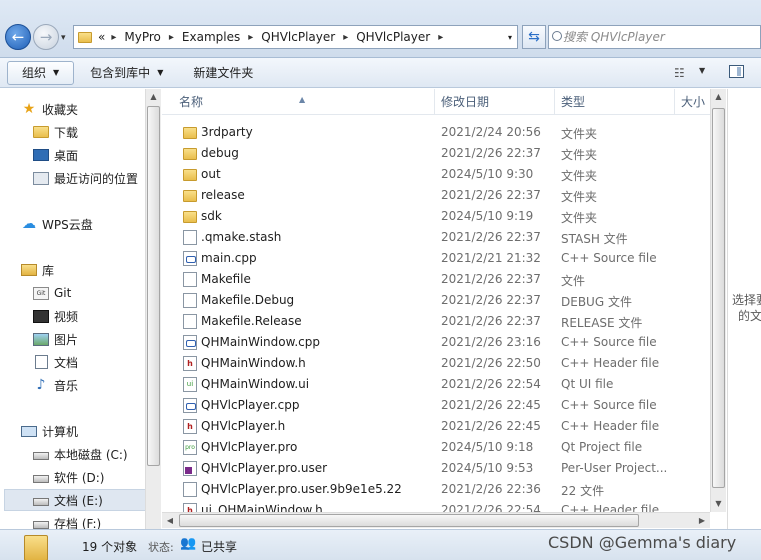 The image size is (761, 560). I want to click on column-header-name: 名称 ▲, so click(298, 102).